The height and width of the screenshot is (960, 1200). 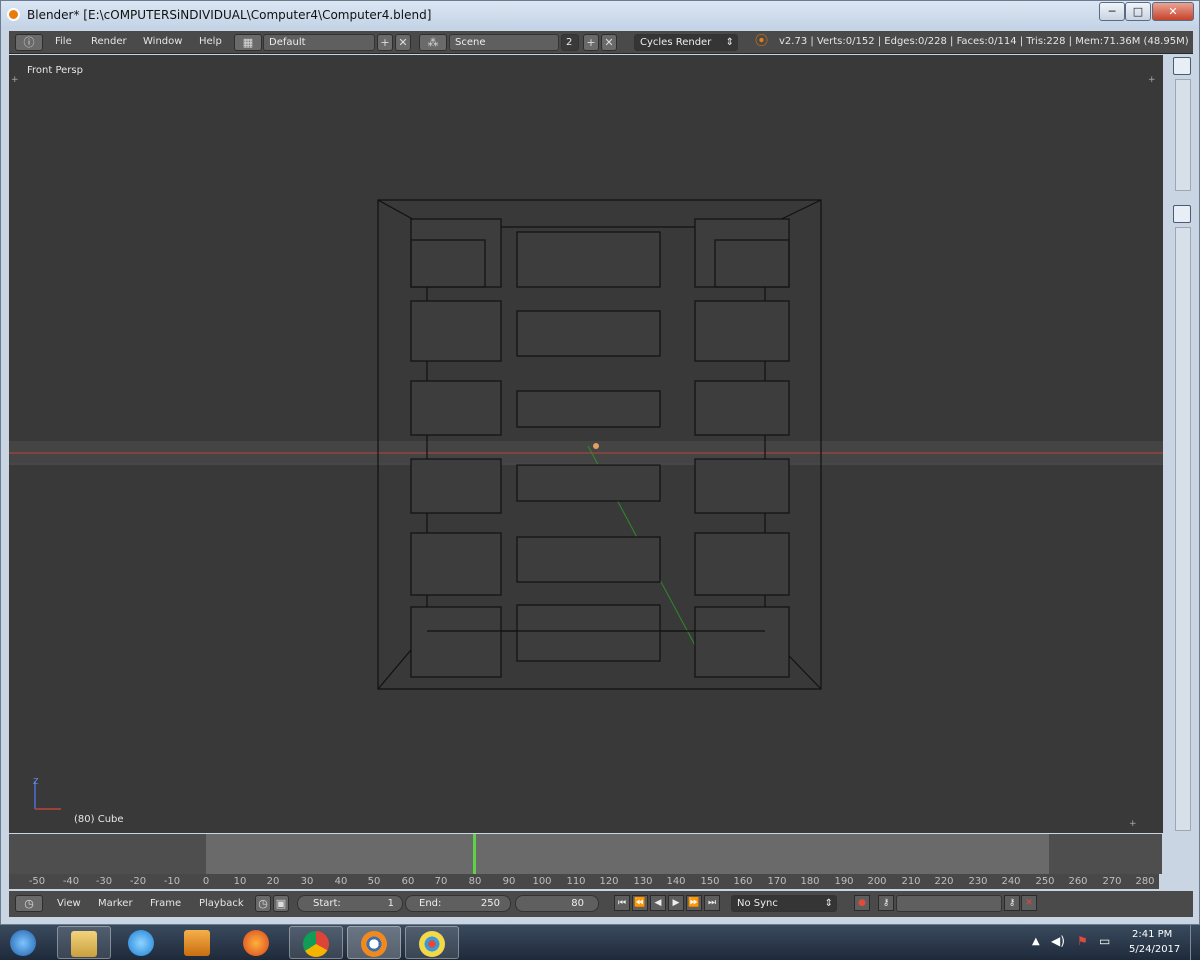 I want to click on ruler-tick: 130, so click(x=643, y=881).